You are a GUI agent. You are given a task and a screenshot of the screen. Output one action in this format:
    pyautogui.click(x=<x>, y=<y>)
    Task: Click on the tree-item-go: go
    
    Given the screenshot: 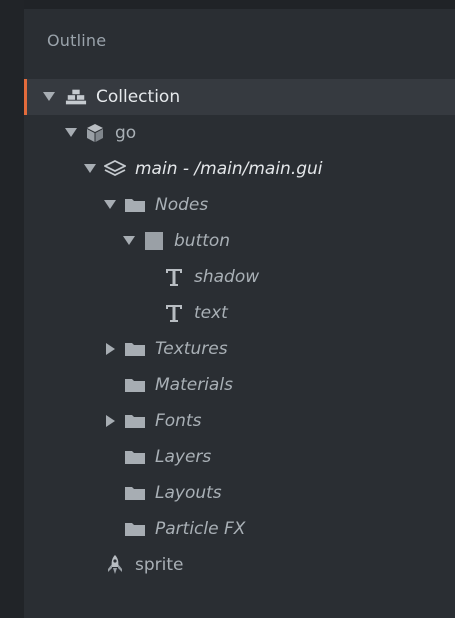 What is the action you would take?
    pyautogui.click(x=239, y=133)
    